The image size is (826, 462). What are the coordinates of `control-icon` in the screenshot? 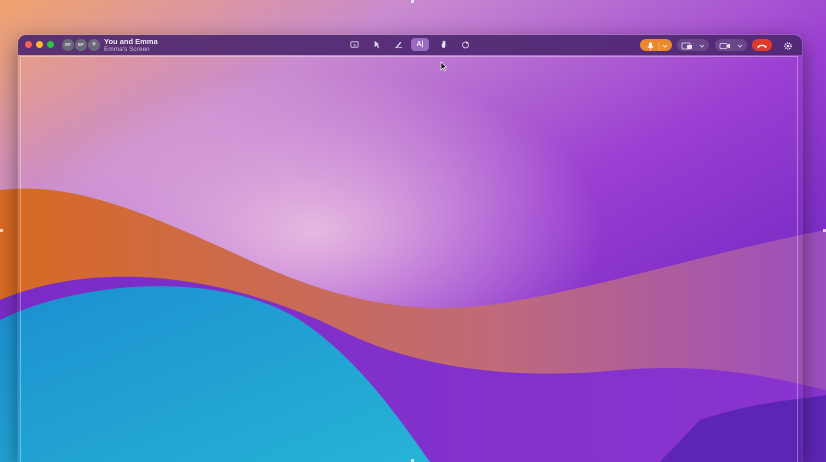 It's located at (354, 44).